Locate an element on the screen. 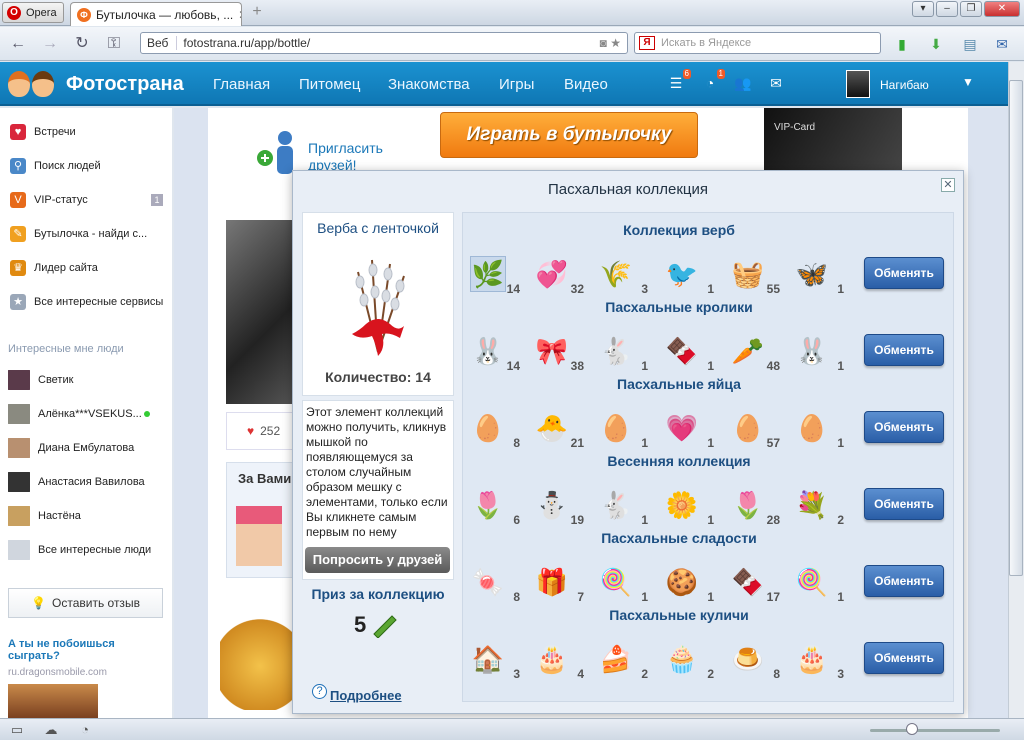  back-icon: ← is located at coordinates (18, 44).